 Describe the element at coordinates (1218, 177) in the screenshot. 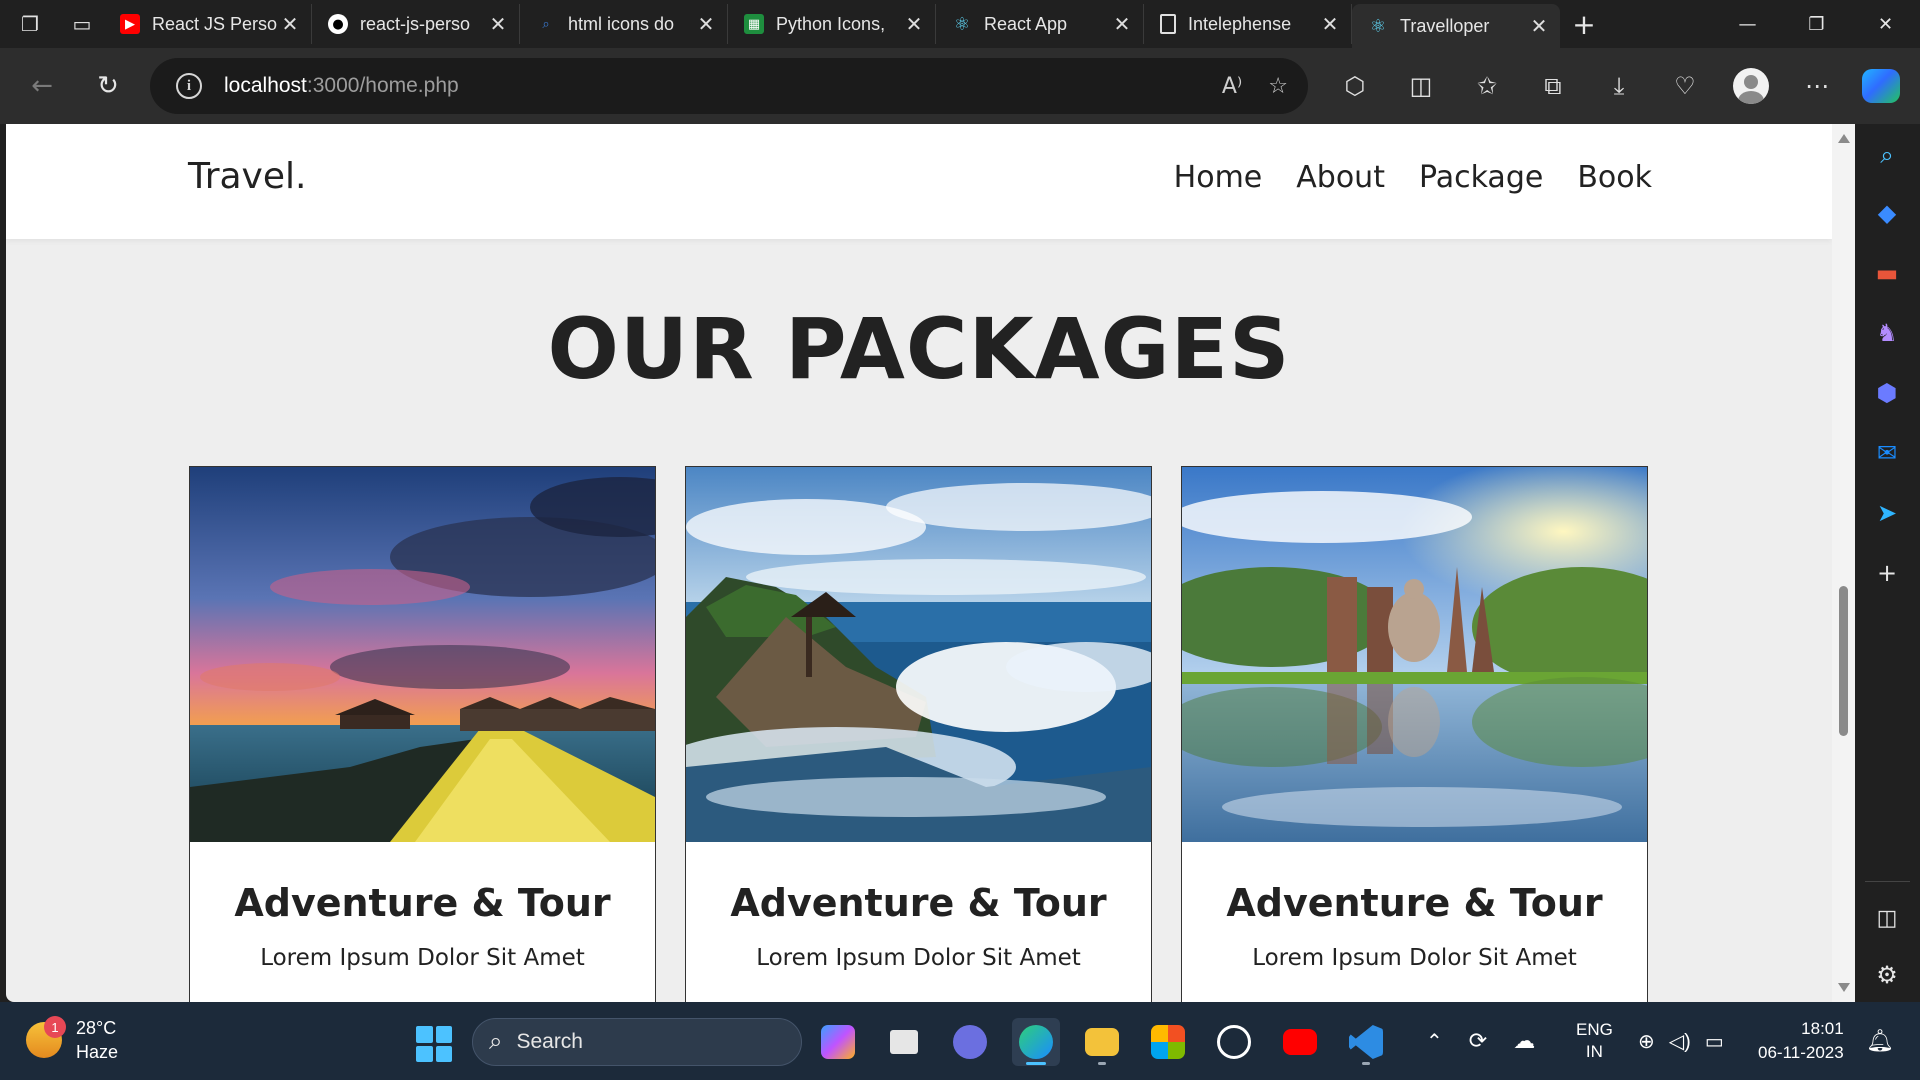

I see `nav-home: Home` at that location.